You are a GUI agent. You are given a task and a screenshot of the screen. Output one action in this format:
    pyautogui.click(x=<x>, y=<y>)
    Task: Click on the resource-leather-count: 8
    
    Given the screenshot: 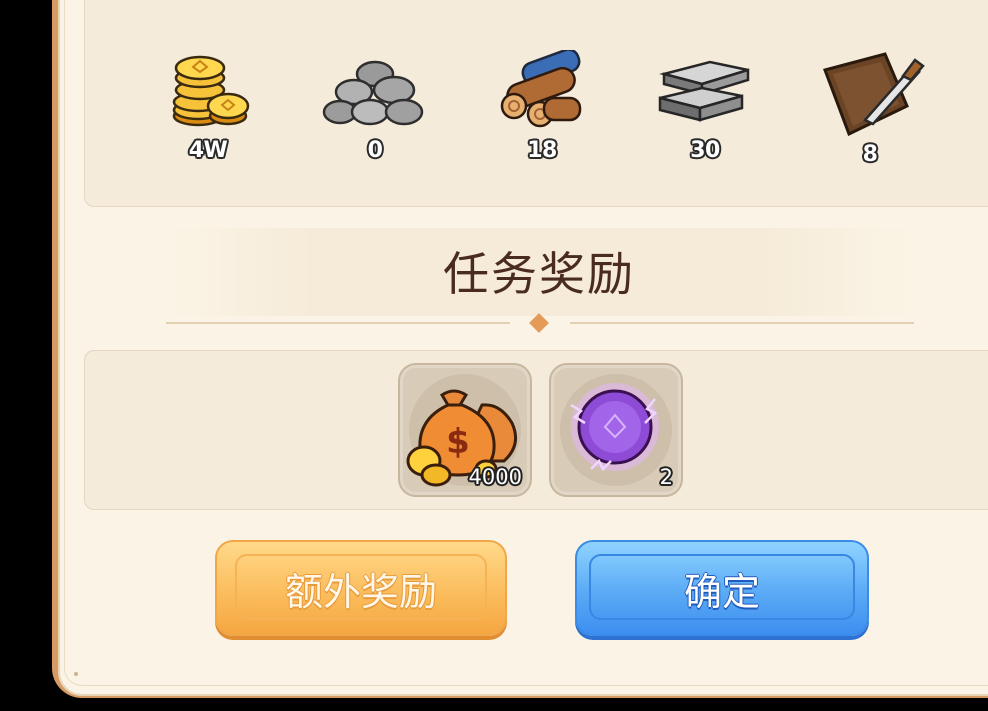 What is the action you would take?
    pyautogui.click(x=870, y=154)
    